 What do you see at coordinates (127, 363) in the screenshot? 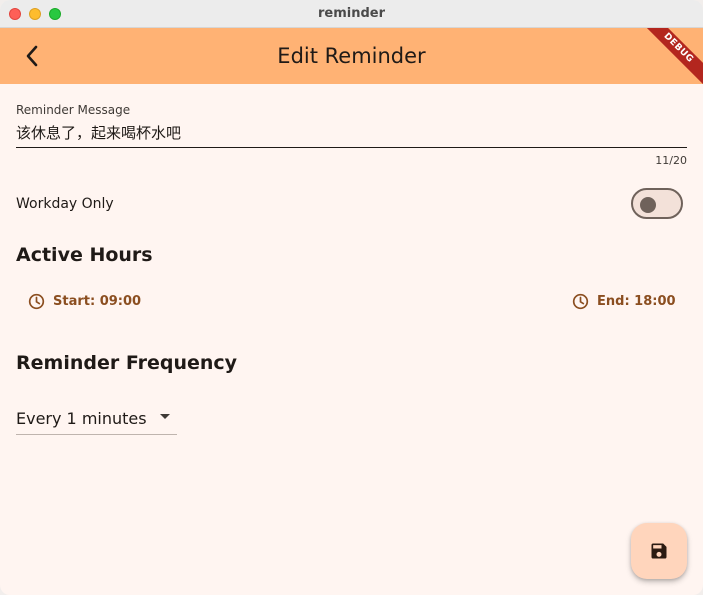
I see `reminder-frequency-heading: Reminder Frequency` at bounding box center [127, 363].